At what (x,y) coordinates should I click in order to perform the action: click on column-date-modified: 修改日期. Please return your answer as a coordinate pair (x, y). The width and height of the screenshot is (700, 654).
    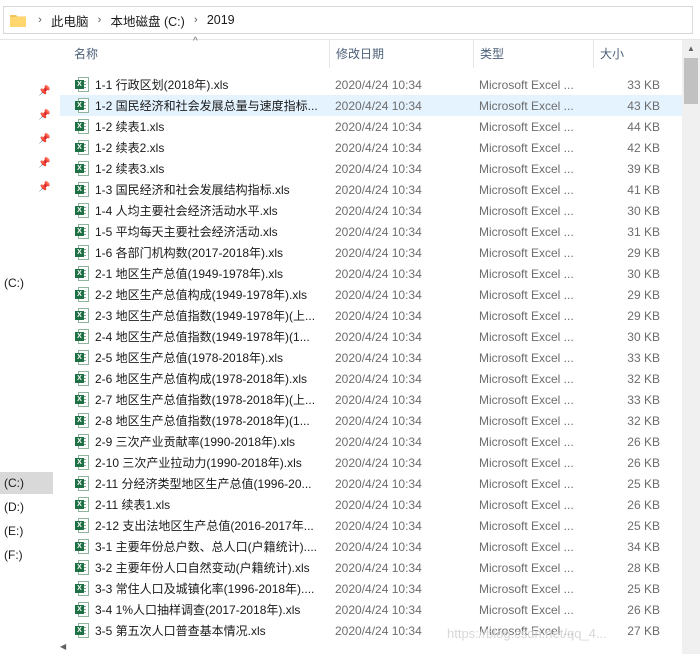
    Looking at the image, I should click on (402, 54).